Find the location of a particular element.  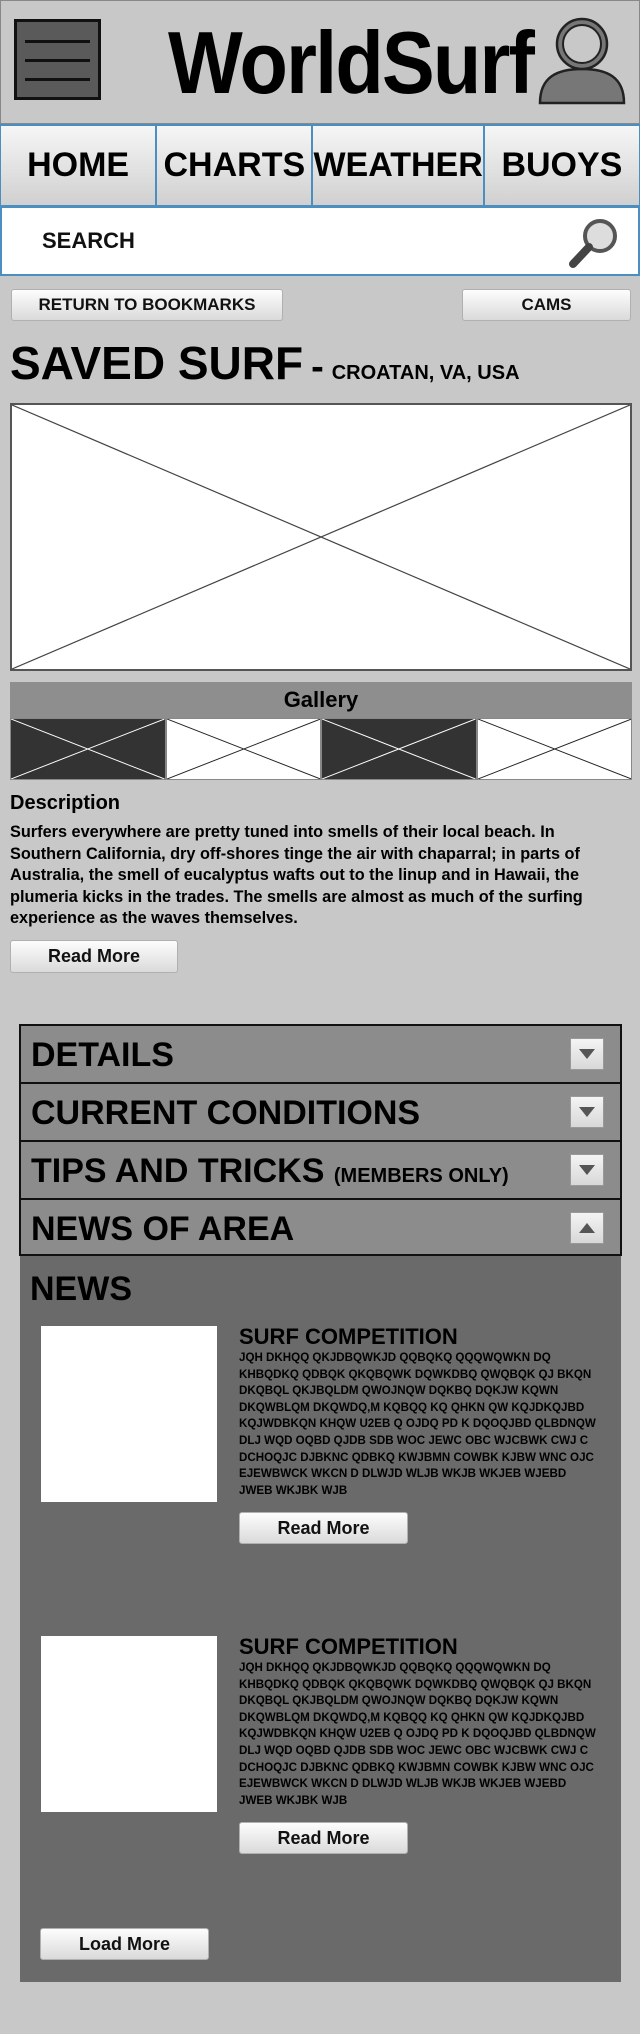

tab-weather: WEATHER is located at coordinates (398, 165).